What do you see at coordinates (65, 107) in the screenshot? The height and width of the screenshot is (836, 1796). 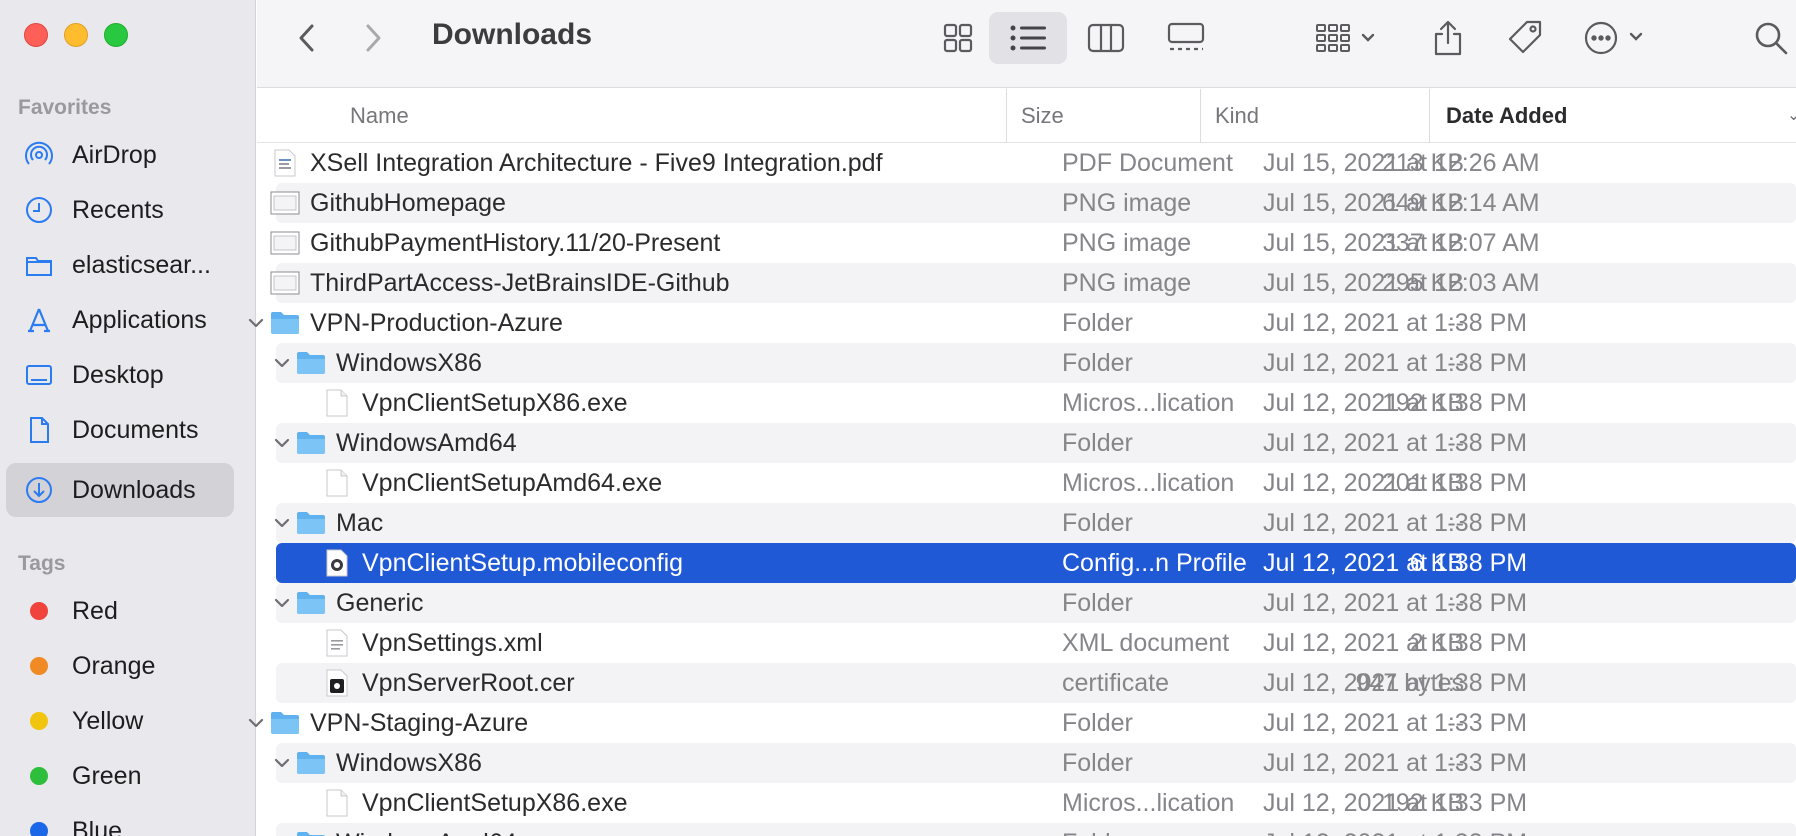 I see `favorites-section-label: Favorites` at bounding box center [65, 107].